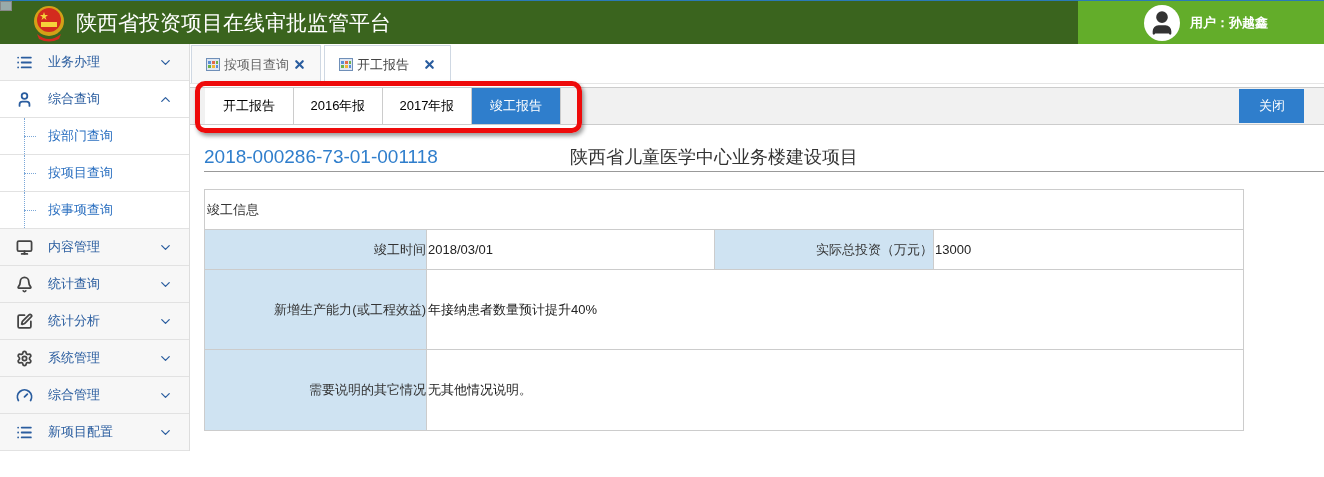 The height and width of the screenshot is (477, 1324). What do you see at coordinates (480, 390) in the screenshot?
I see `field-value: 无其他情况说明。` at bounding box center [480, 390].